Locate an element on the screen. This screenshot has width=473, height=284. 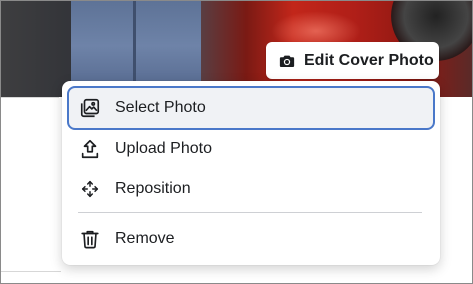
trash-icon is located at coordinates (90, 239).